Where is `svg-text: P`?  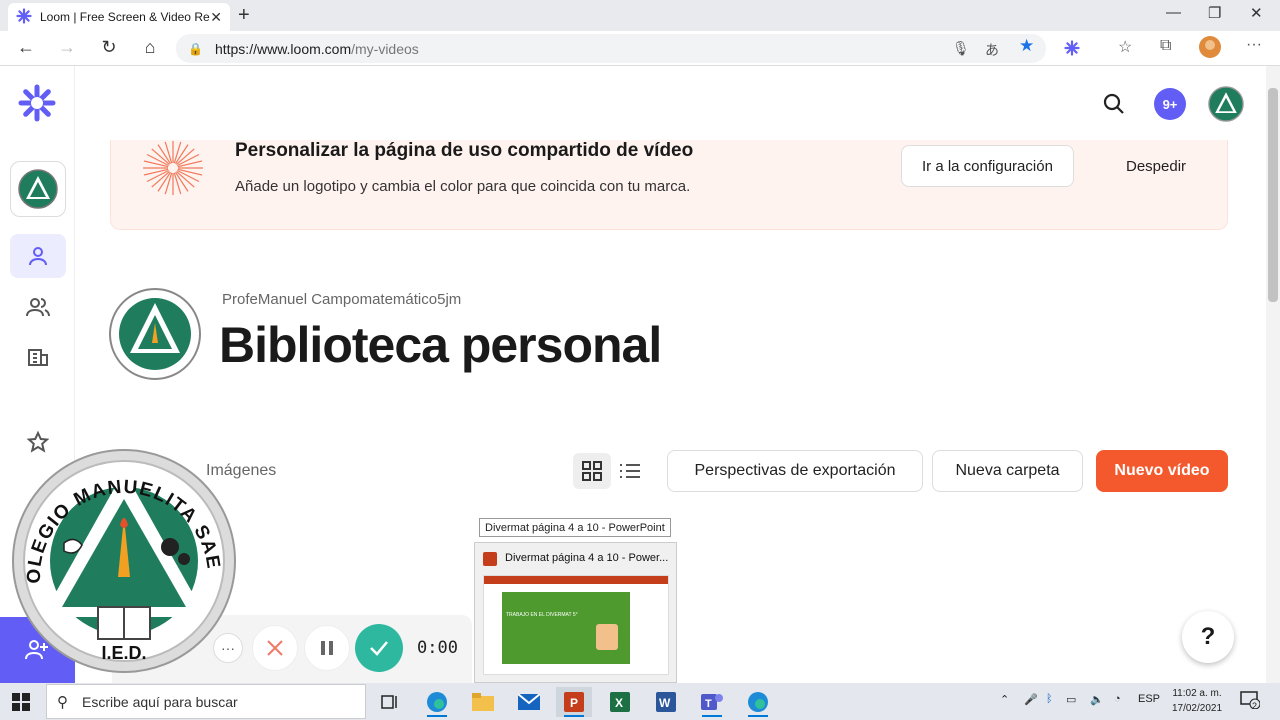
svg-text: P is located at coordinates (574, 703).